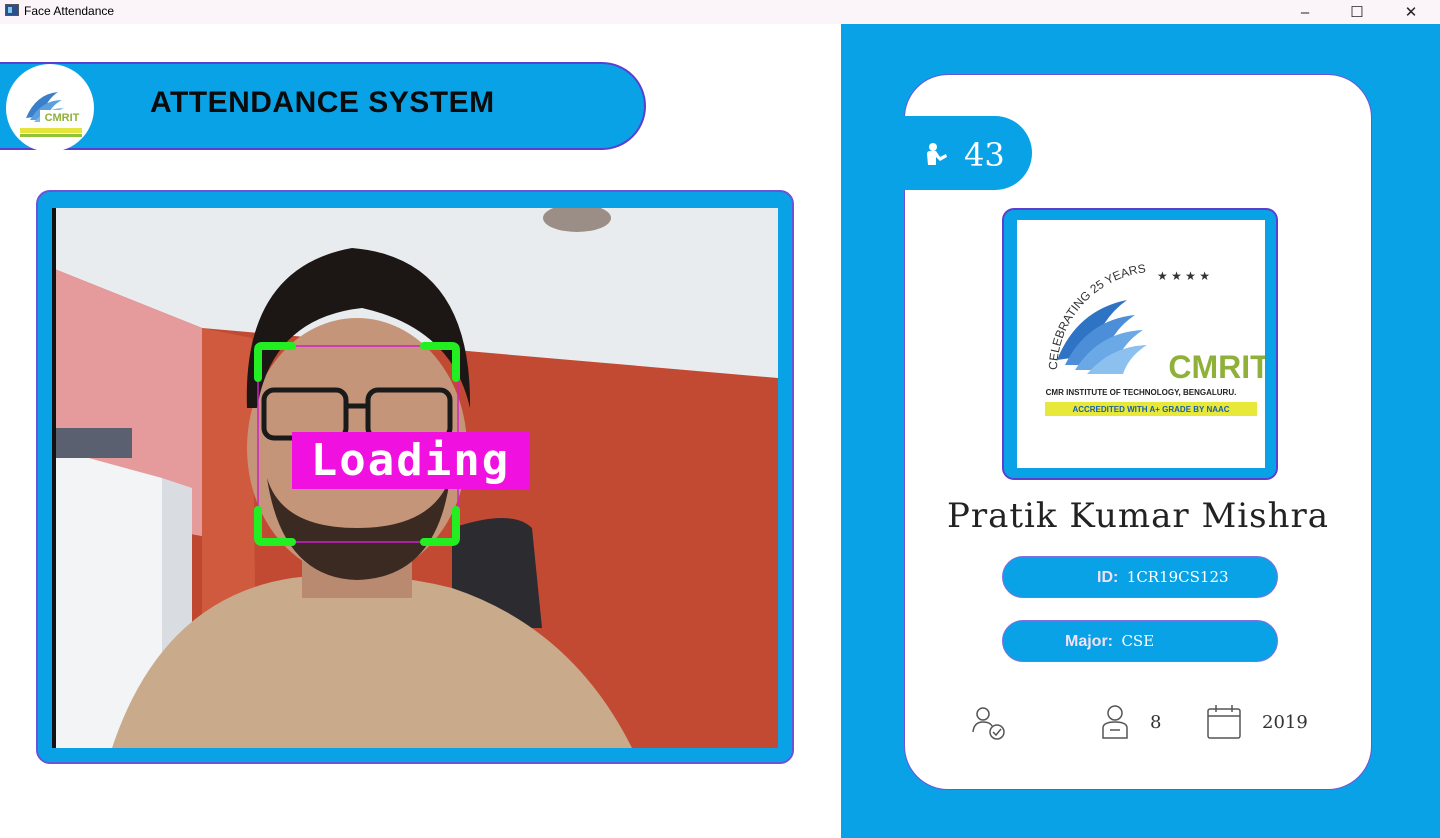 This screenshot has height=838, width=1440. What do you see at coordinates (62, 118) in the screenshot?
I see `logo-brand-text: CMRIT` at bounding box center [62, 118].